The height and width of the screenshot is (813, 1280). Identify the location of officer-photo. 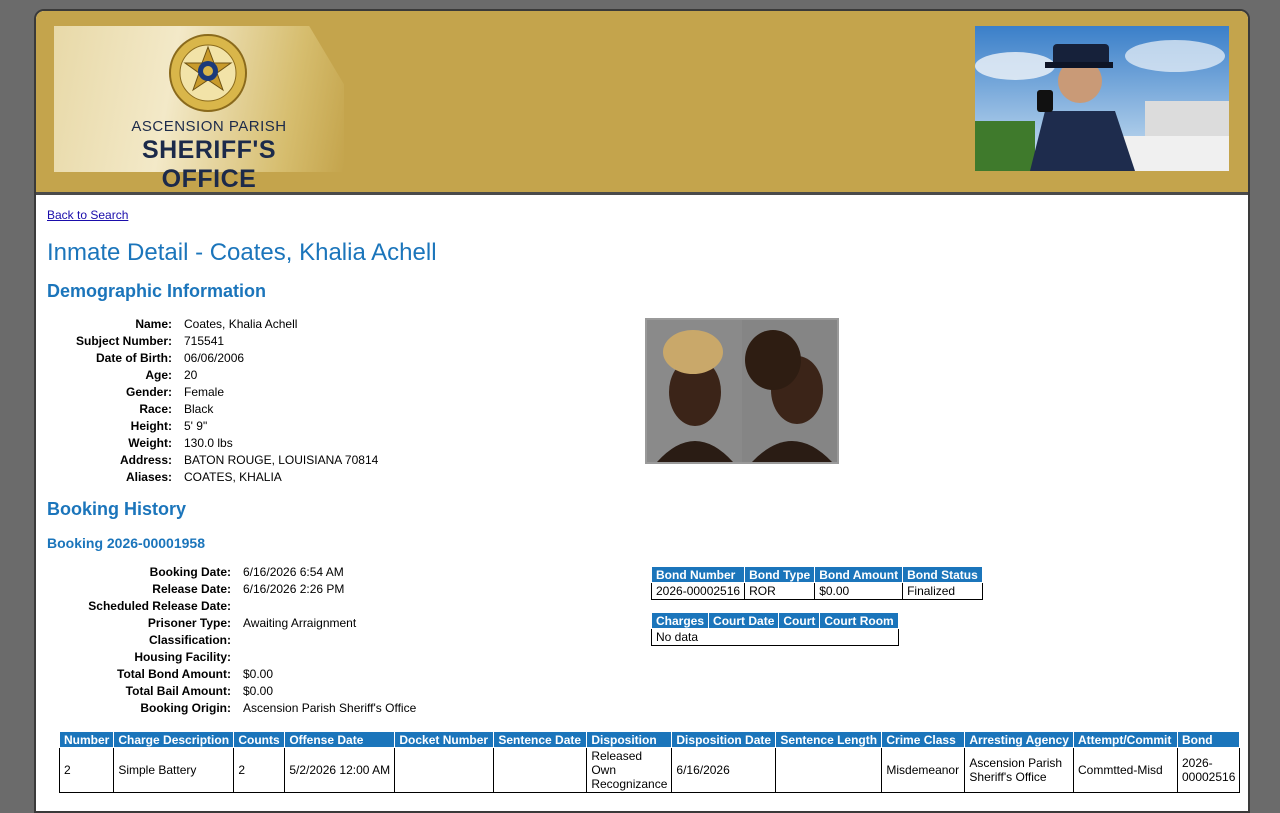
(1102, 98).